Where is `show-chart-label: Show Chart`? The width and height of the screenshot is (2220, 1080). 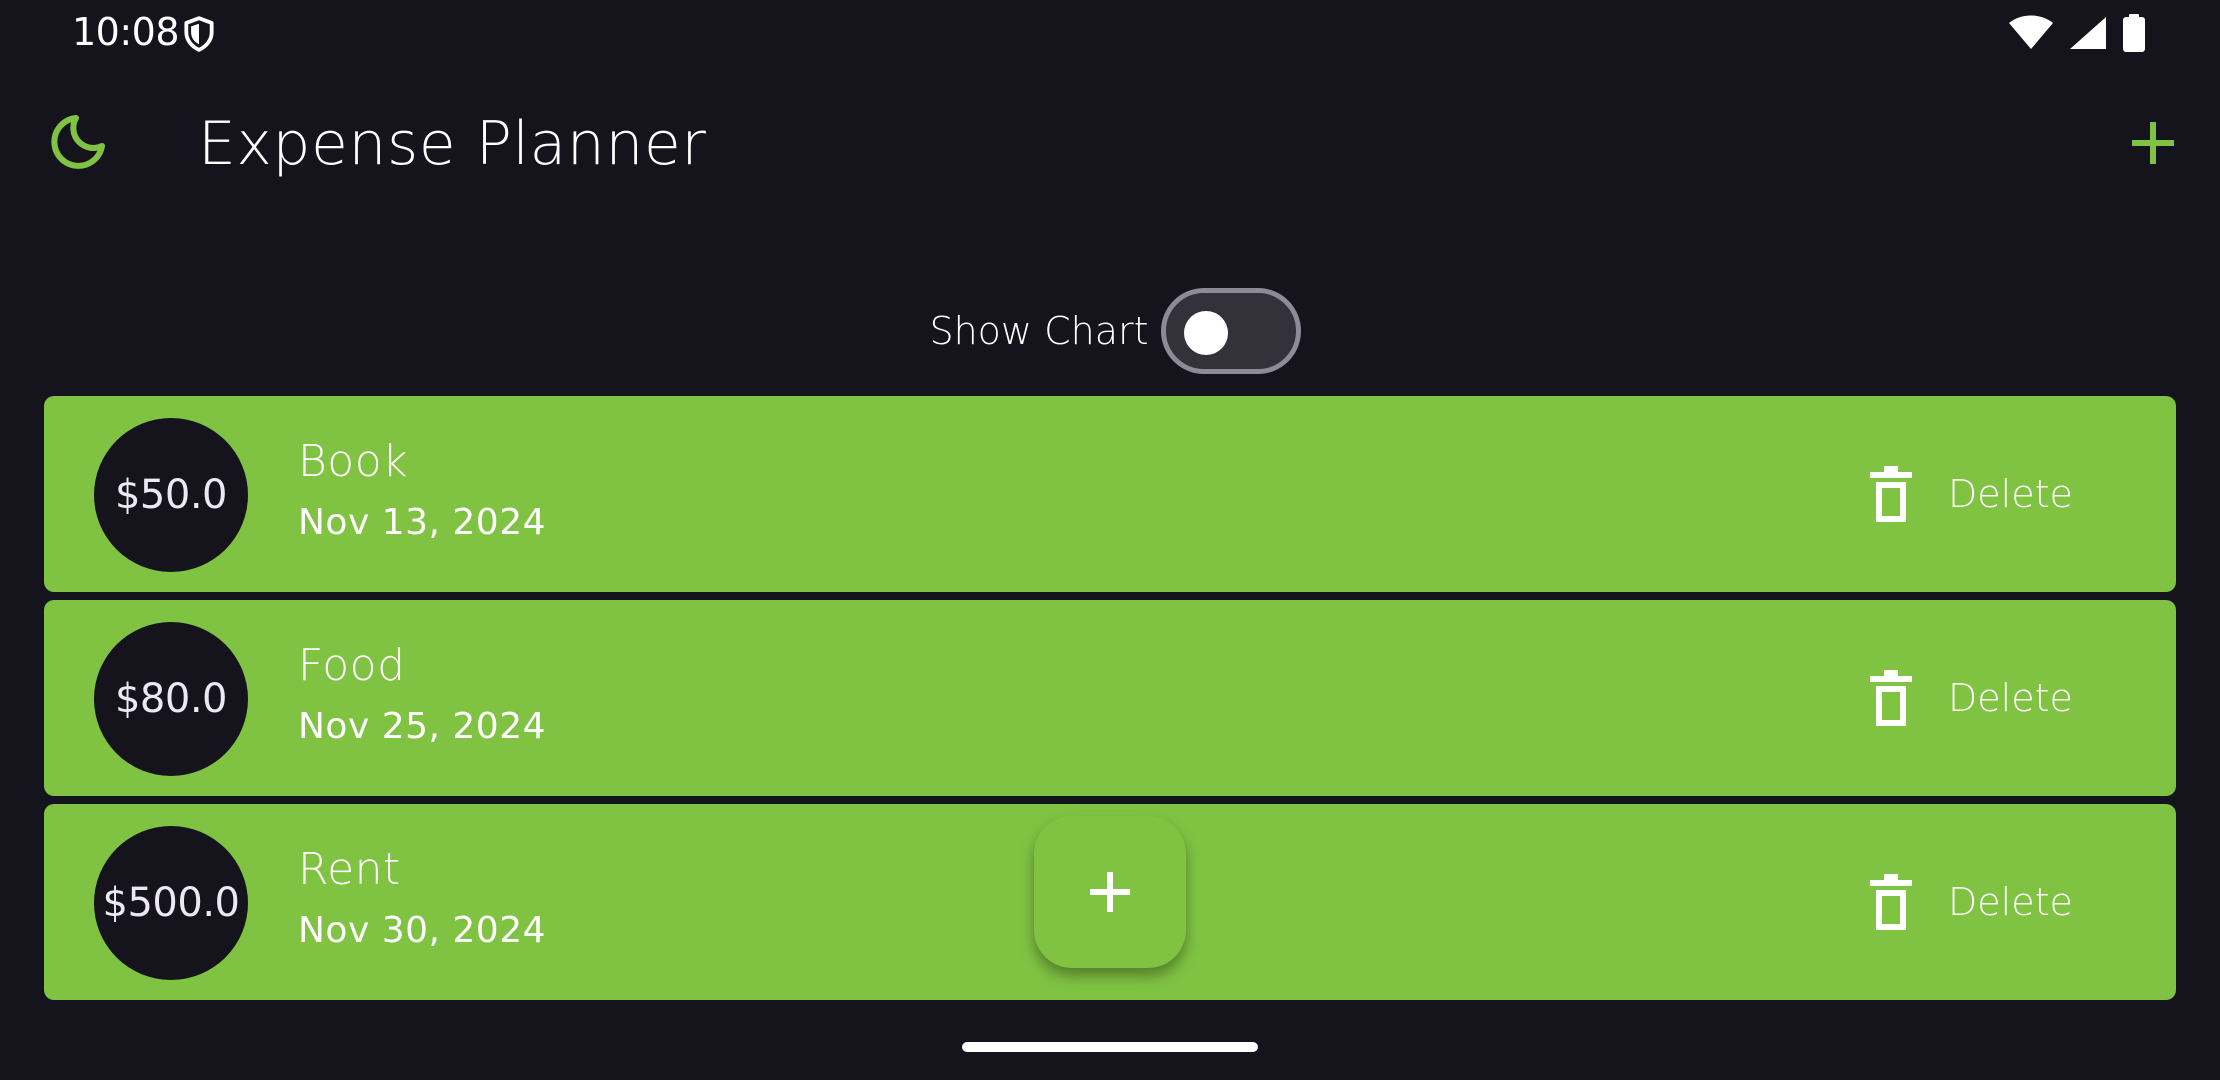 show-chart-label: Show Chart is located at coordinates (1039, 331).